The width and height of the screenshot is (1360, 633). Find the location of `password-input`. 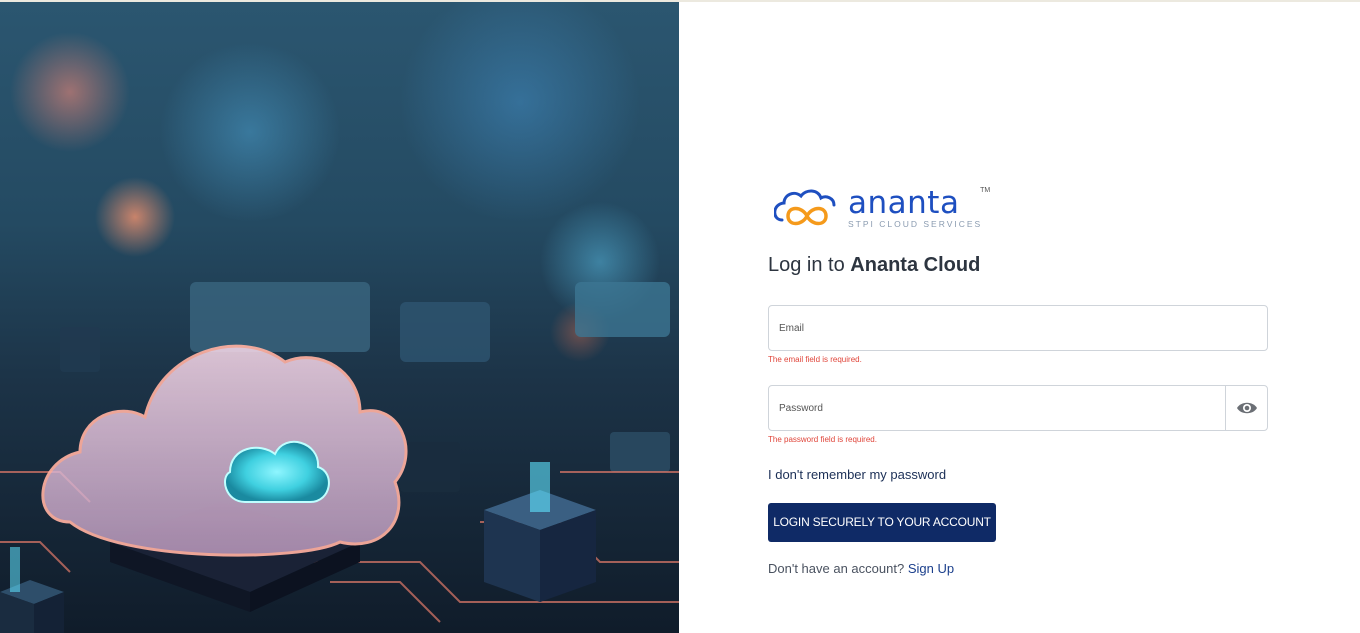

password-input is located at coordinates (997, 408).